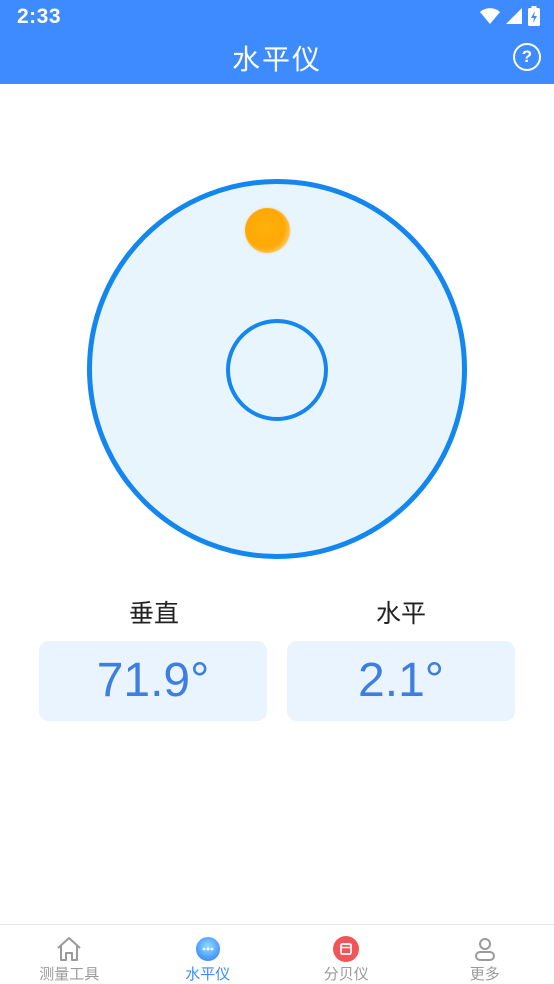  I want to click on page-title: 水平仪, so click(276, 59).